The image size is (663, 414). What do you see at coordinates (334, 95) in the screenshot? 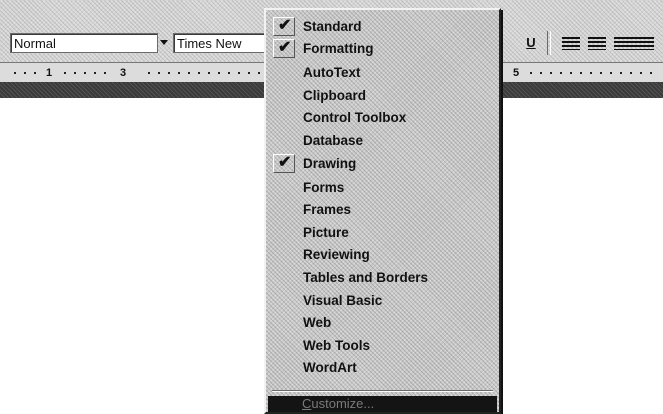
I see `menu-item-label: Clipboard` at bounding box center [334, 95].